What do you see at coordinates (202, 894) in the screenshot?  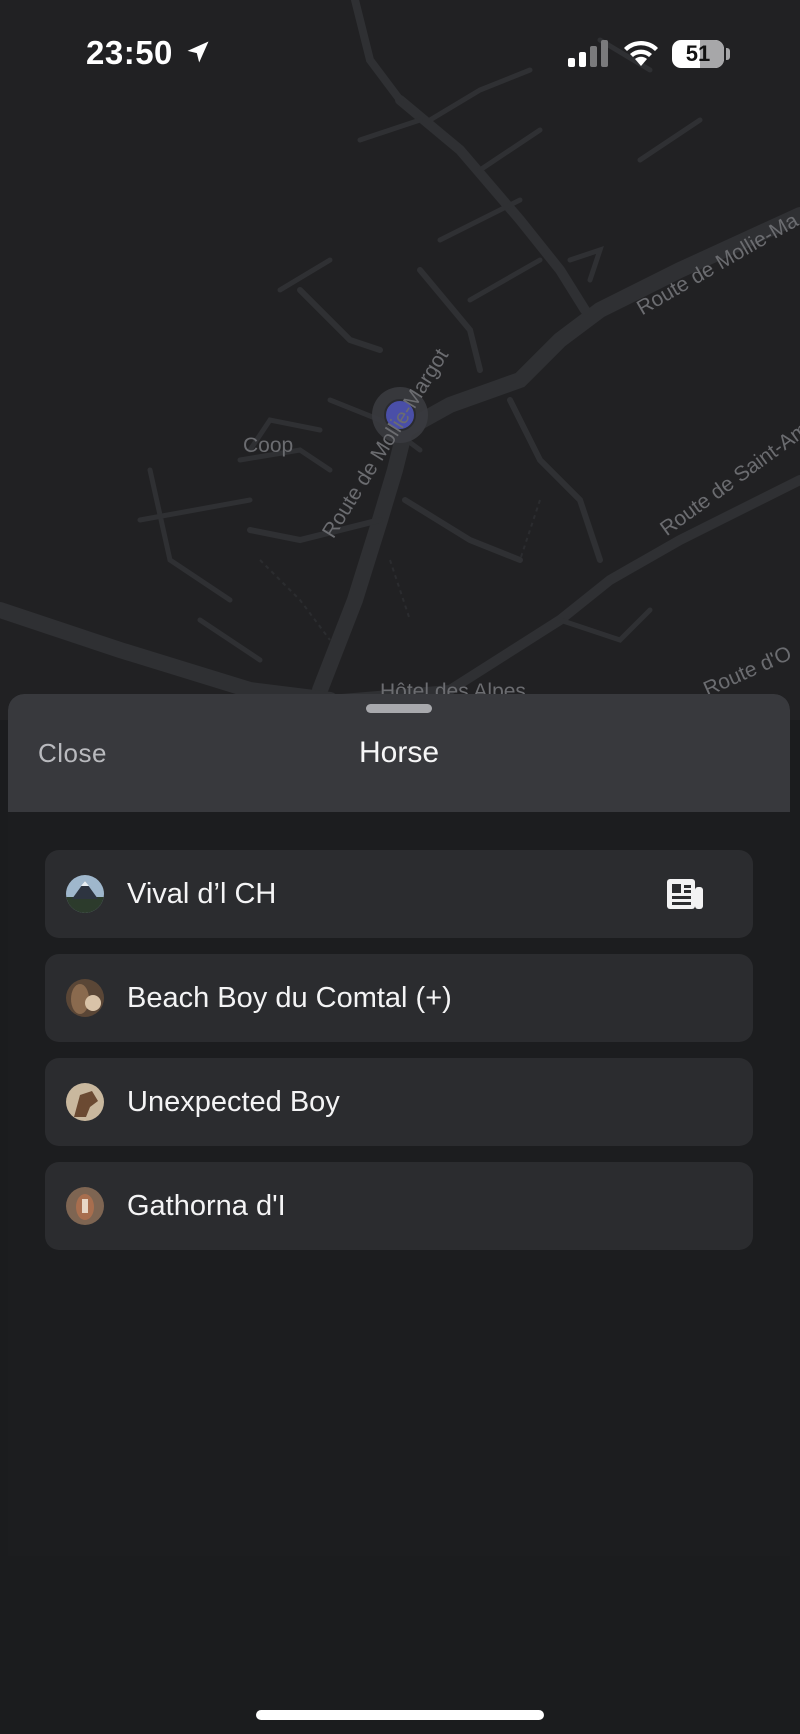 I see `horse-name: Vival d’l CH` at bounding box center [202, 894].